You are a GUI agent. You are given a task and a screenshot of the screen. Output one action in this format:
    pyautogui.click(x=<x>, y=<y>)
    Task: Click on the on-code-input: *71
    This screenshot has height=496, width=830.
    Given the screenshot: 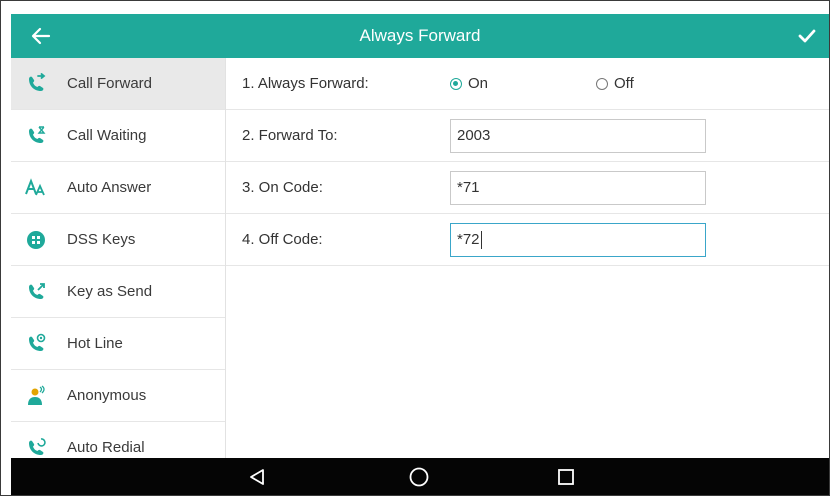 What is the action you would take?
    pyautogui.click(x=578, y=188)
    